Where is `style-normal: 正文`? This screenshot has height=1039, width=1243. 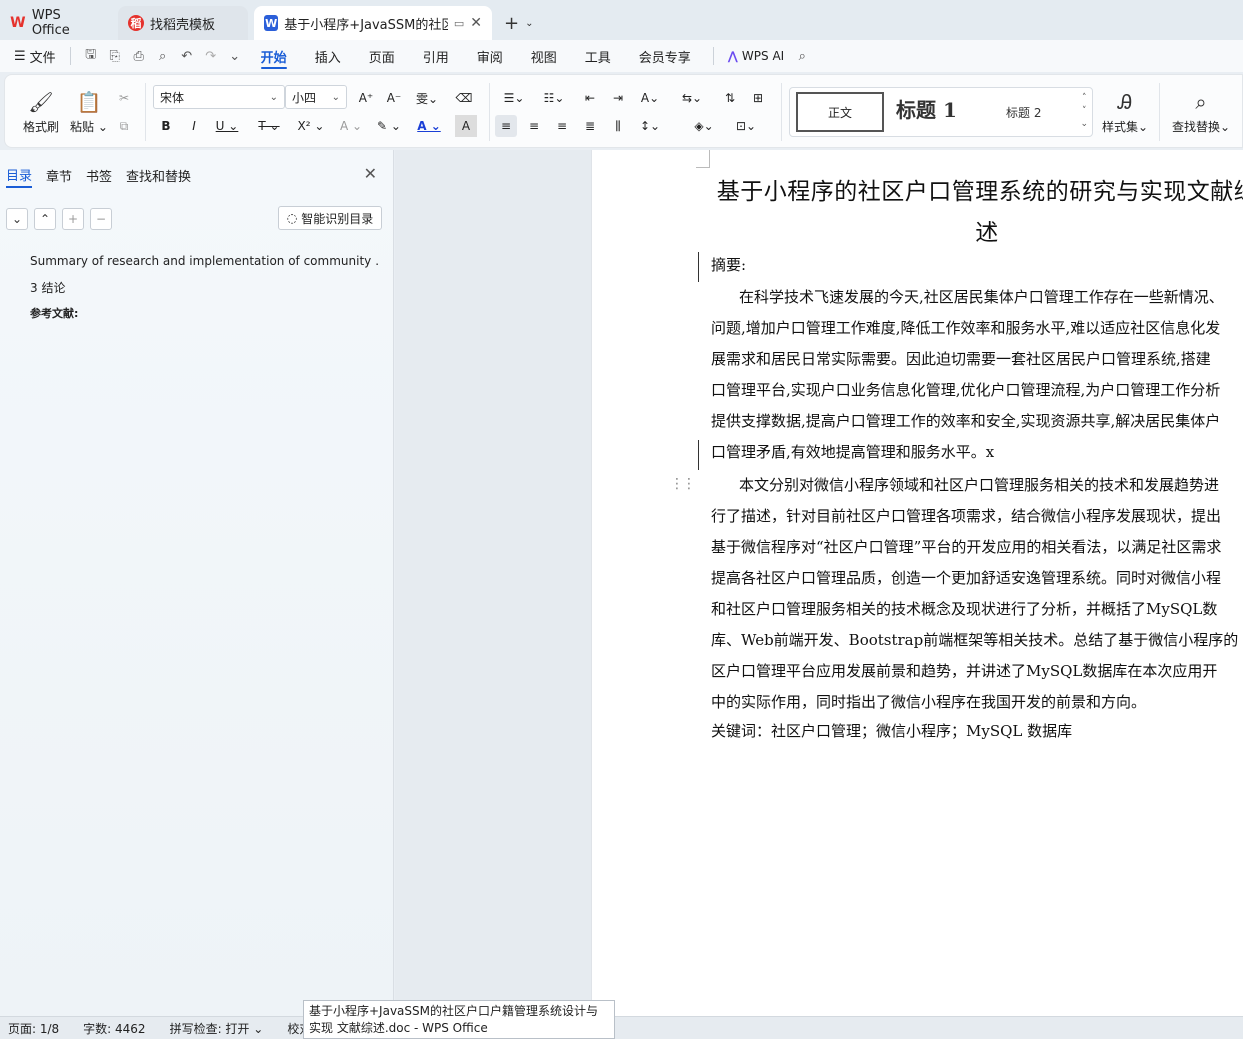
style-normal: 正文 is located at coordinates (840, 112).